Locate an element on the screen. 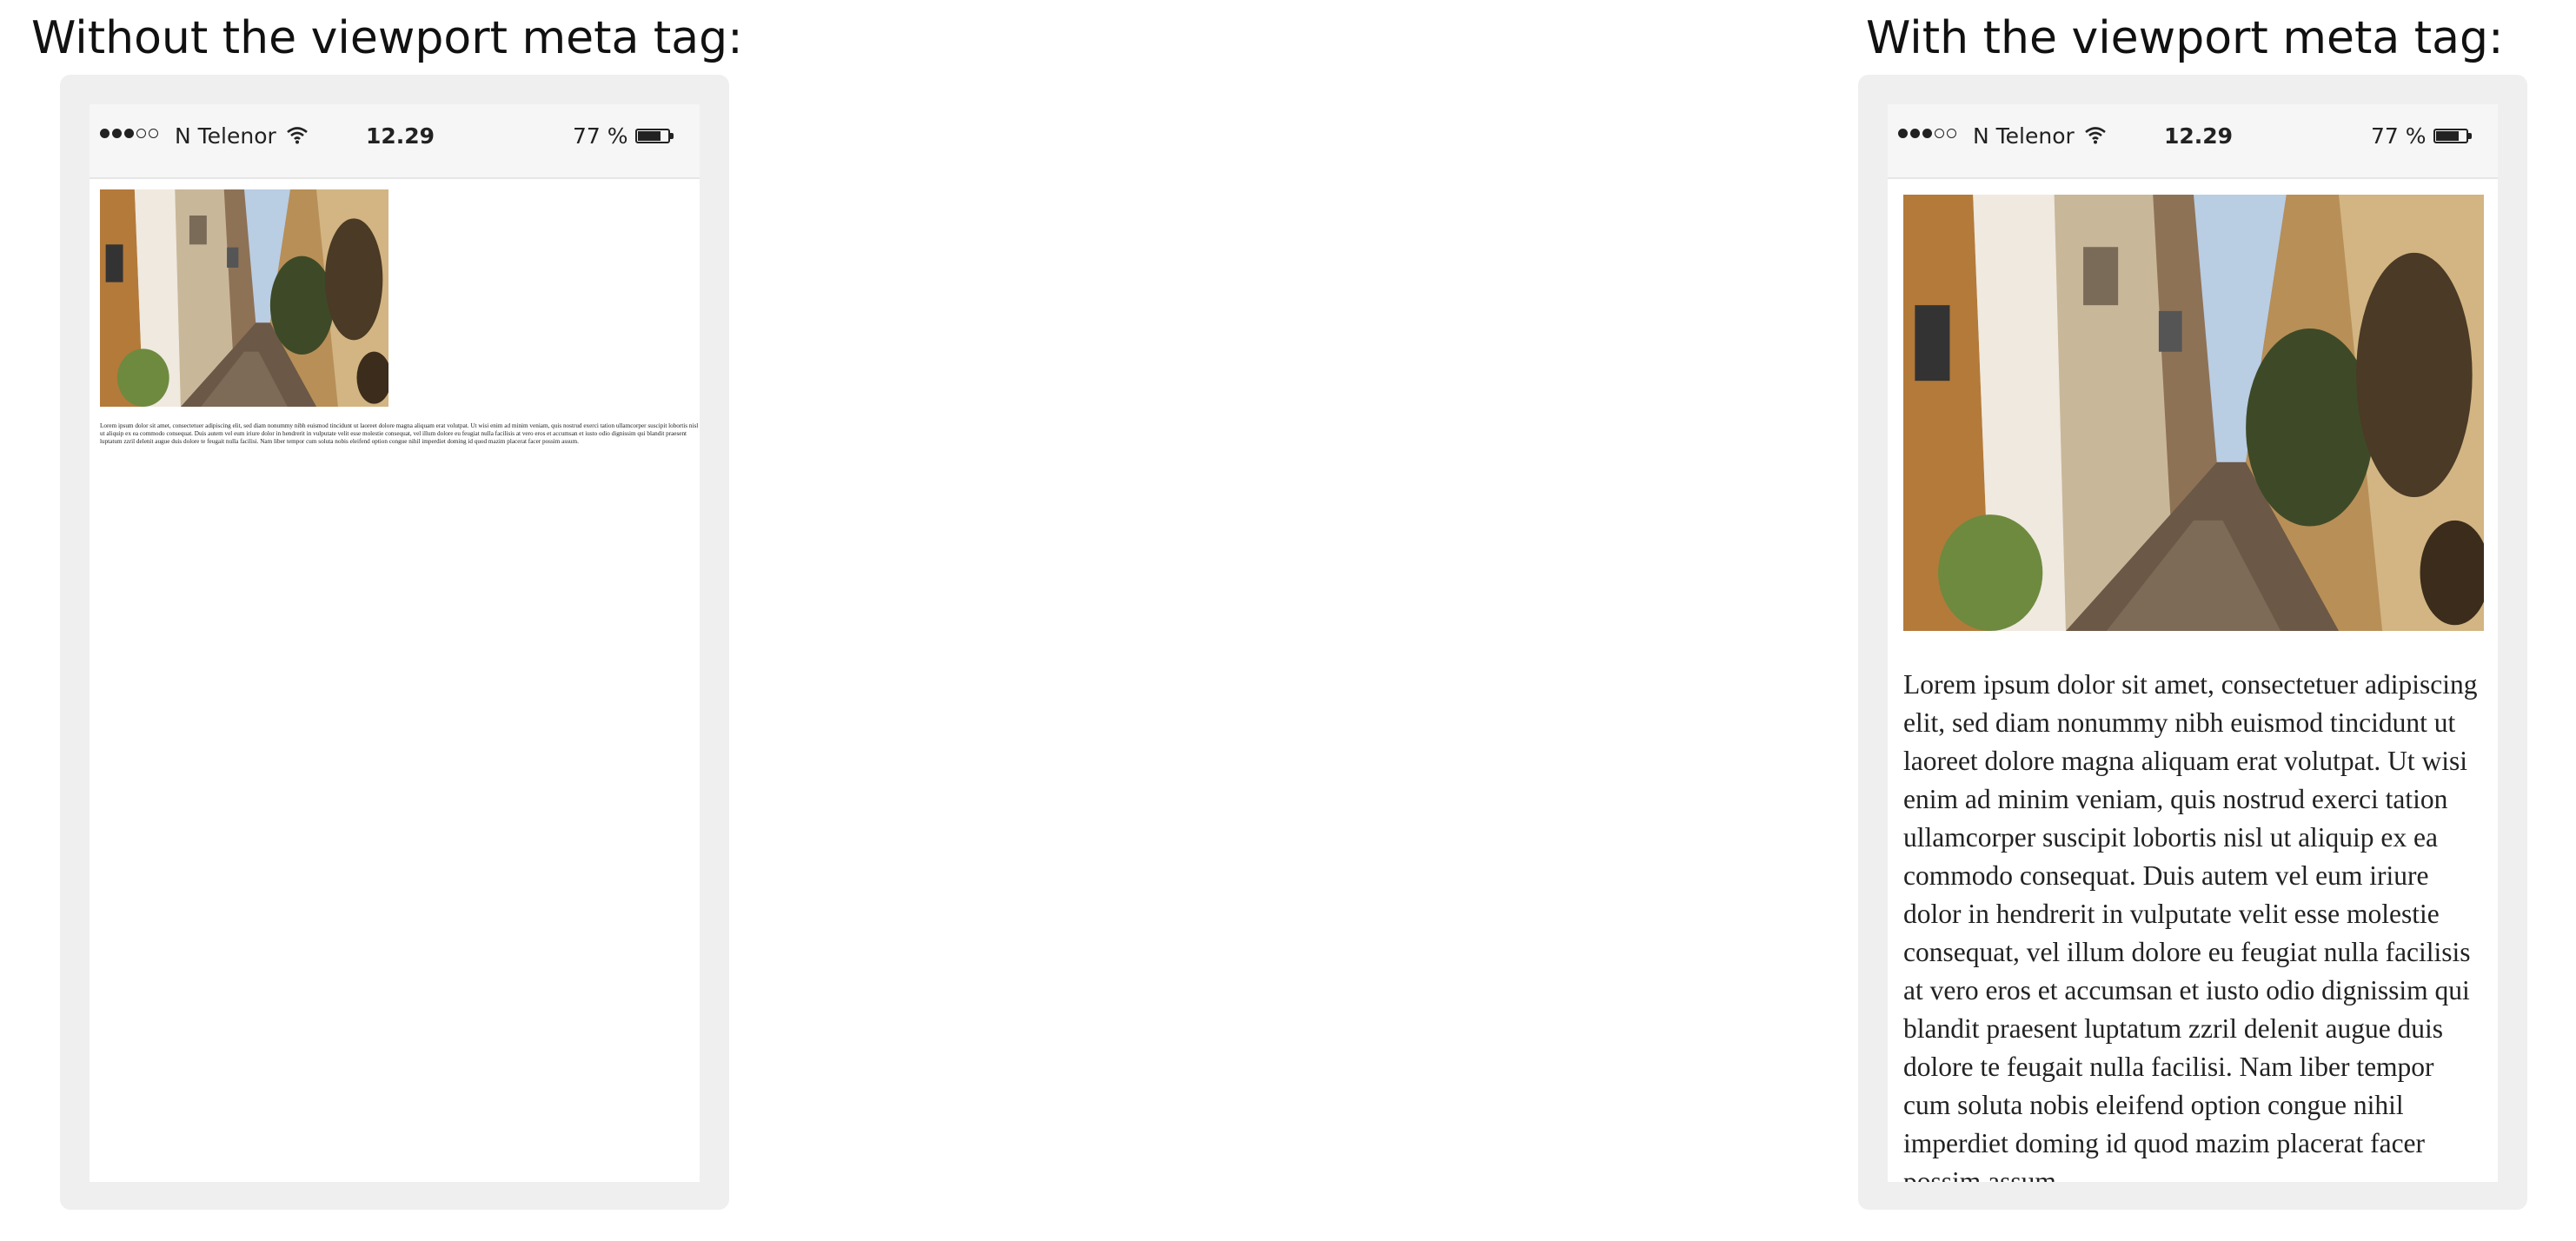  caption-without-viewport: Without the viewport meta tag: is located at coordinates (387, 38).